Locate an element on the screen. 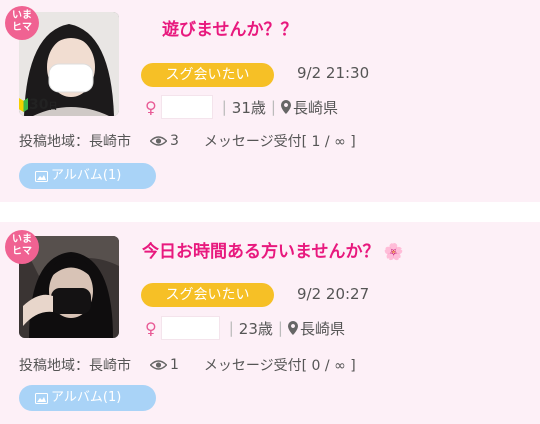 The image size is (540, 424). post-title: 今日お時間ある方いませんか？ 🌸 is located at coordinates (272, 249).